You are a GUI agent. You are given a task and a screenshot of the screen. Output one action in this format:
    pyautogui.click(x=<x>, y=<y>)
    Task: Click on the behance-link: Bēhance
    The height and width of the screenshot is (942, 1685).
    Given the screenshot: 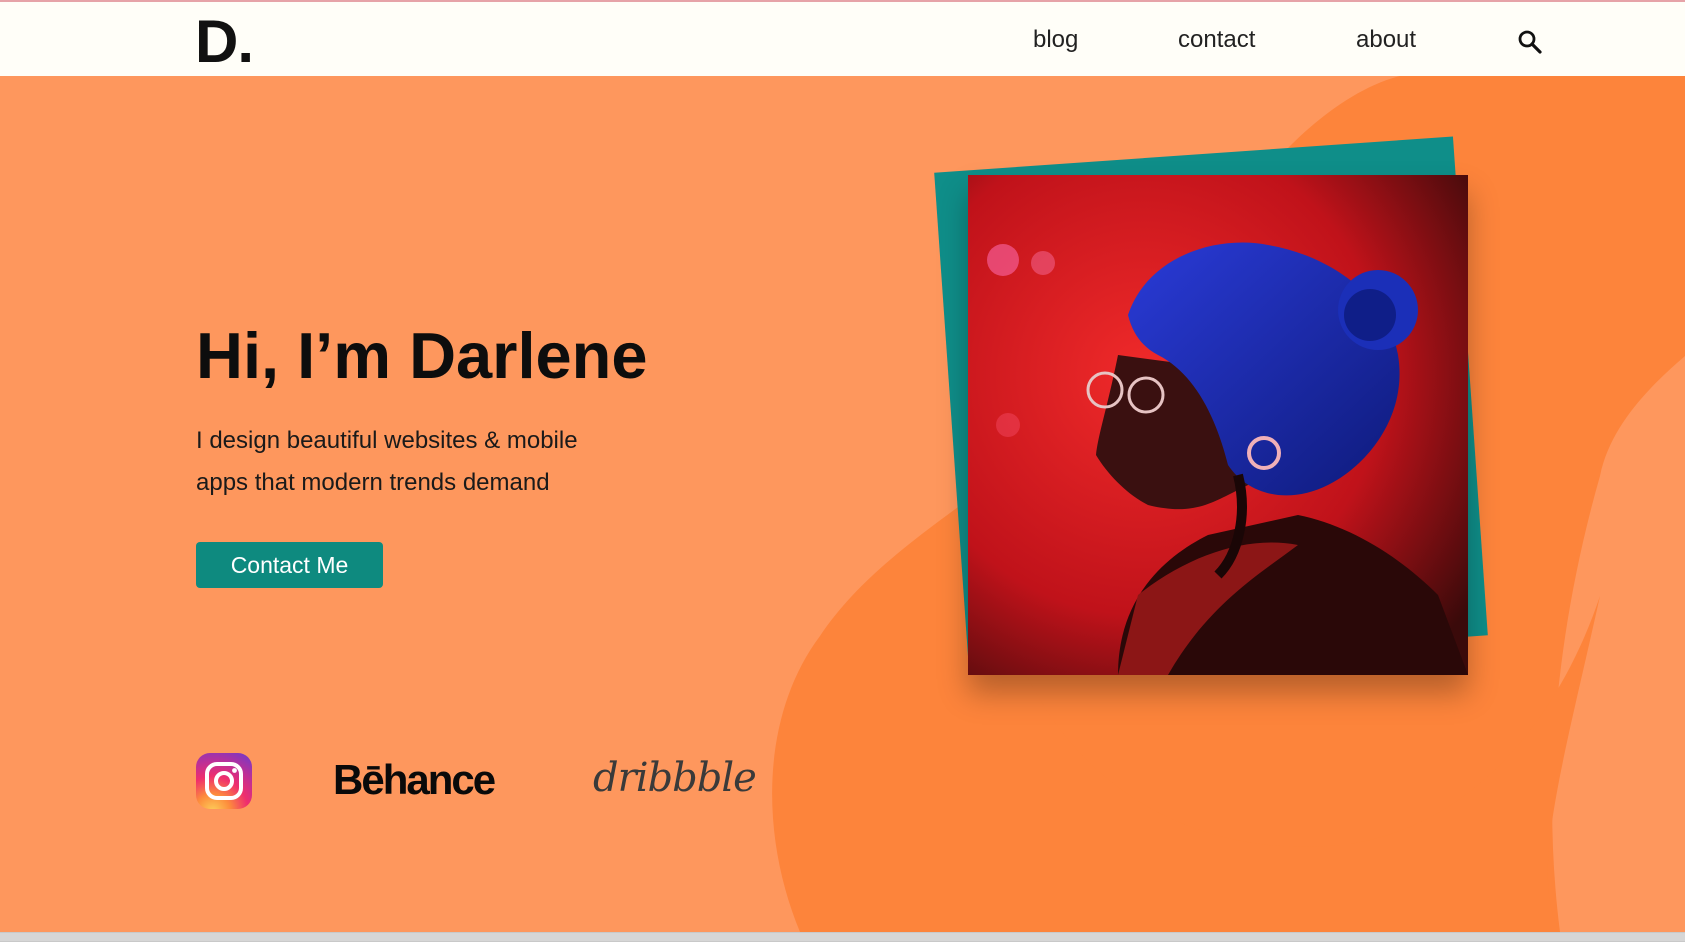 What is the action you would take?
    pyautogui.click(x=414, y=780)
    